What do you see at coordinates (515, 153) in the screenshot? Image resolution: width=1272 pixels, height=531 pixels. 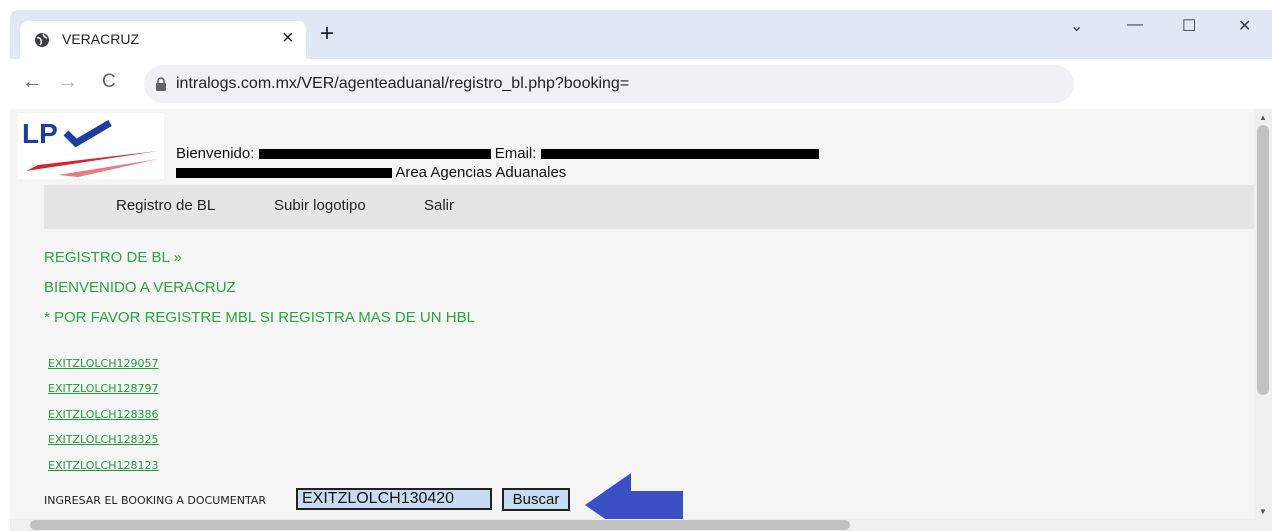 I see `email-label: Email:` at bounding box center [515, 153].